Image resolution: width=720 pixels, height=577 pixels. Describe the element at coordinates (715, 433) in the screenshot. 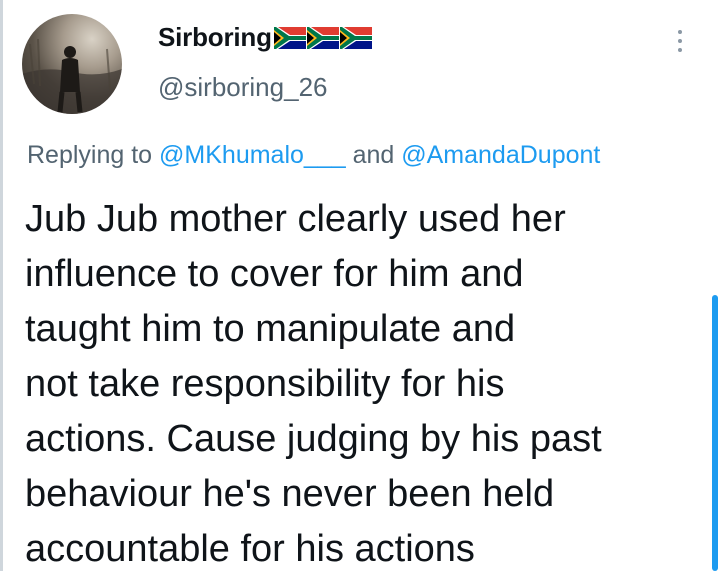

I see `scrollbar` at that location.